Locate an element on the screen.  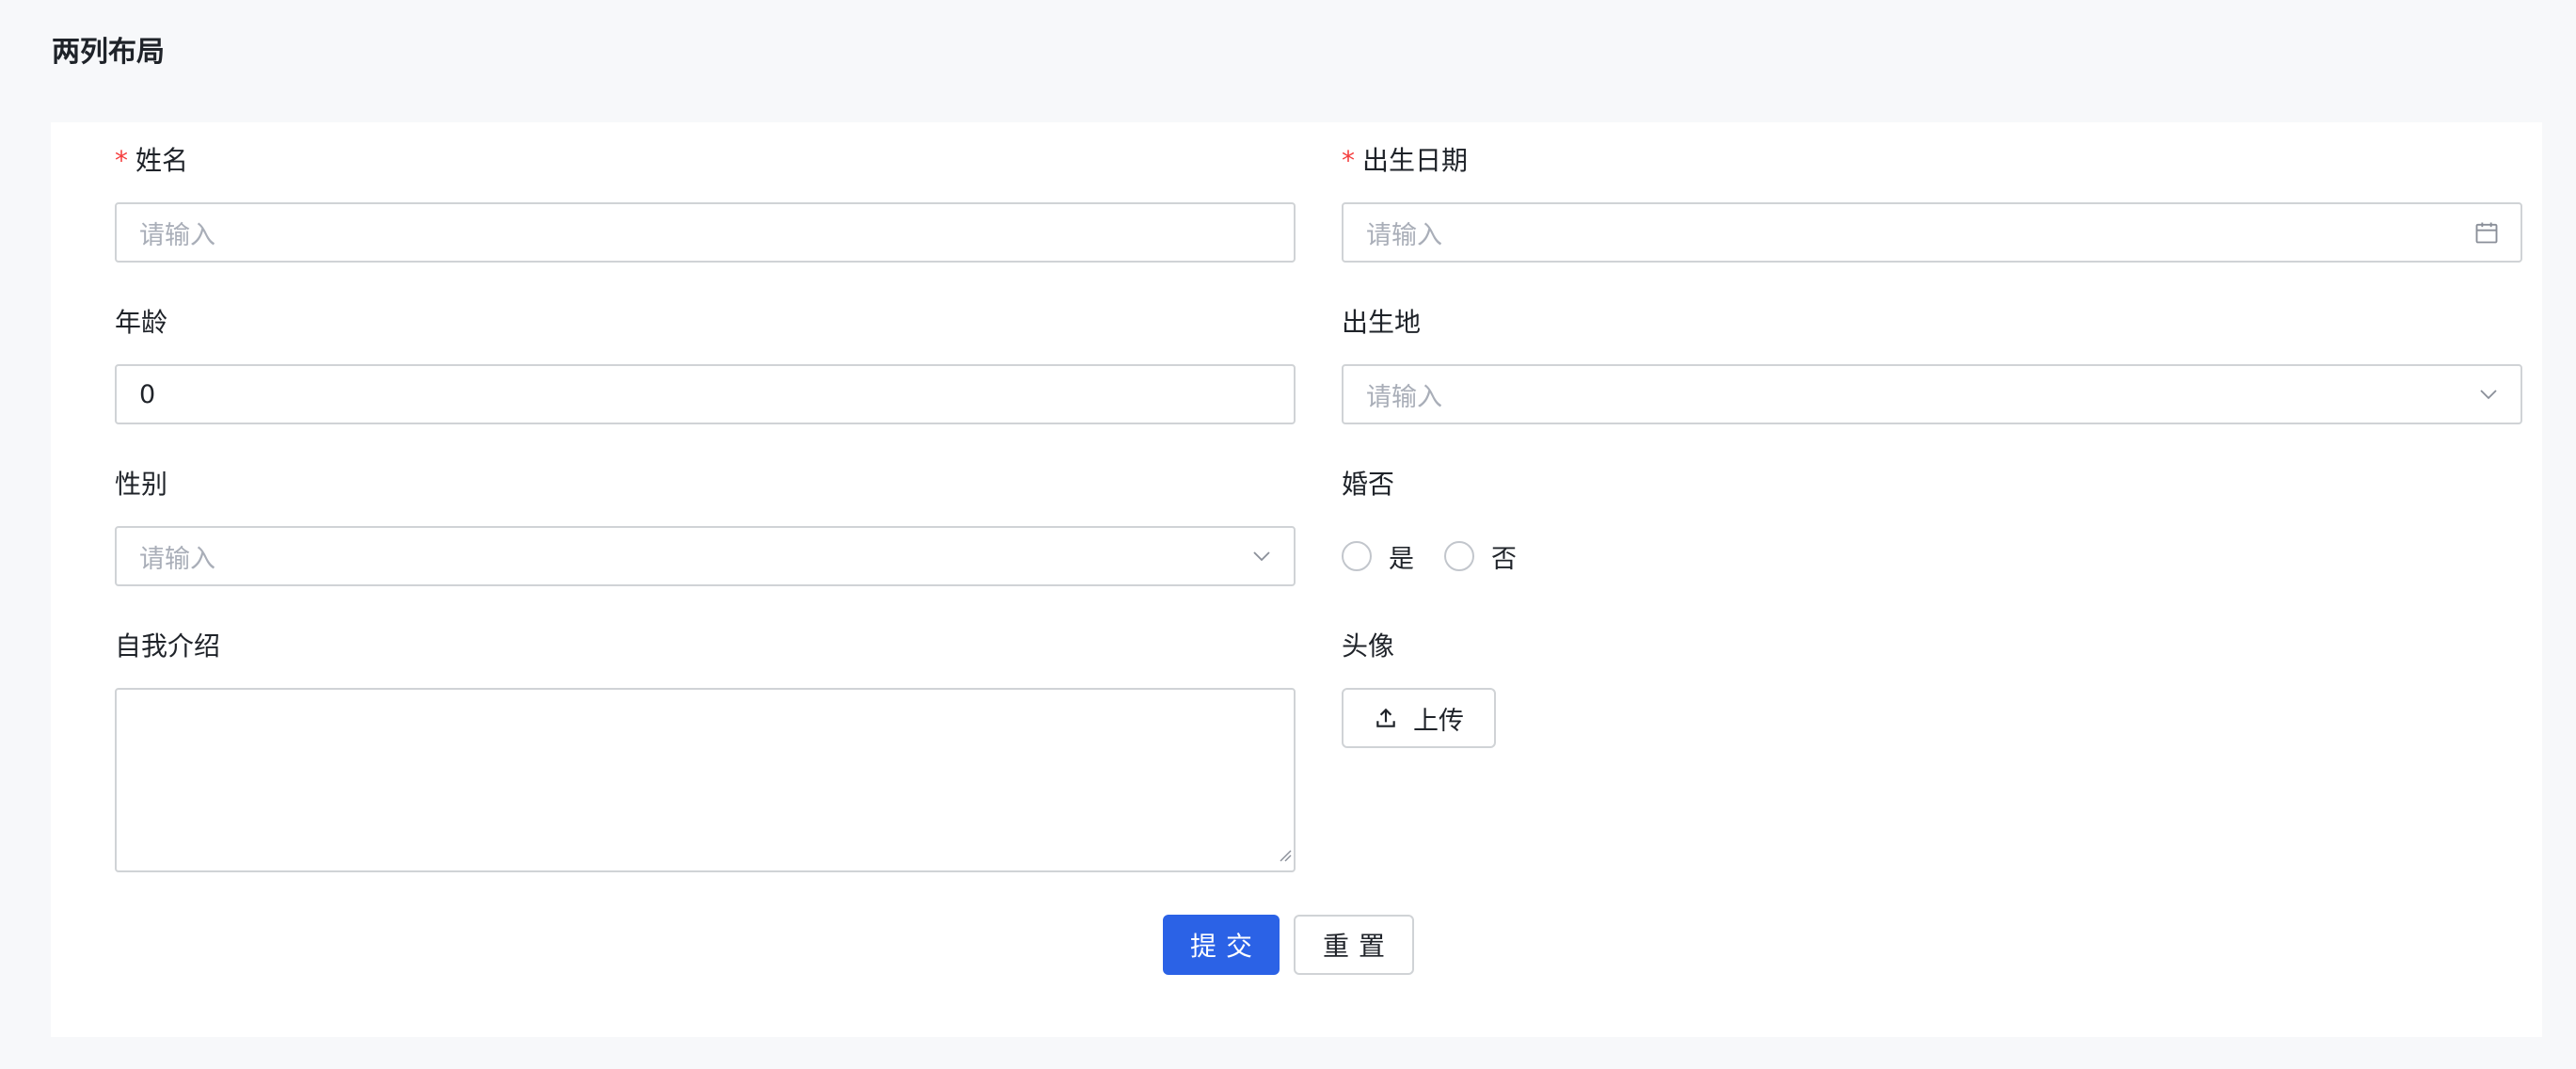
married-field: 婚否 是 否 is located at coordinates (1932, 526).